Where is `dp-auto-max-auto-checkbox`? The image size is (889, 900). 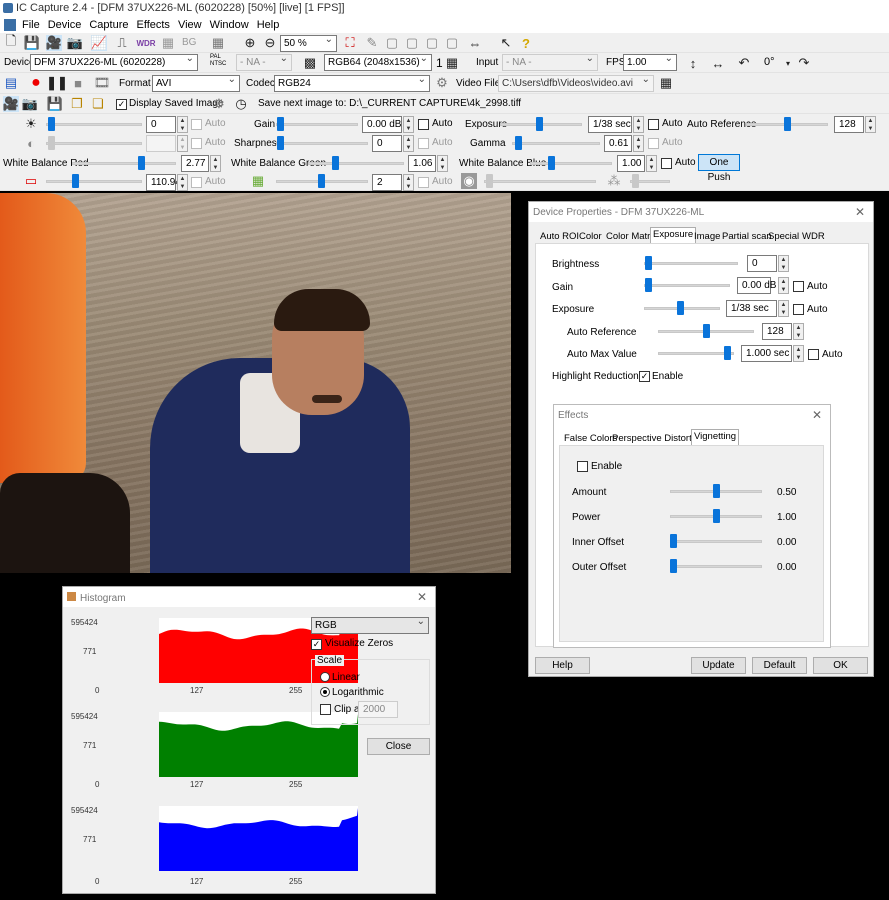
dp-auto-max-auto-checkbox is located at coordinates (813, 354).